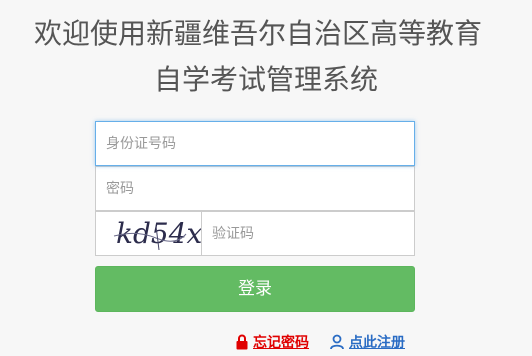  What do you see at coordinates (265, 79) in the screenshot?
I see `page-title-line2: 自学考试管理系统` at bounding box center [265, 79].